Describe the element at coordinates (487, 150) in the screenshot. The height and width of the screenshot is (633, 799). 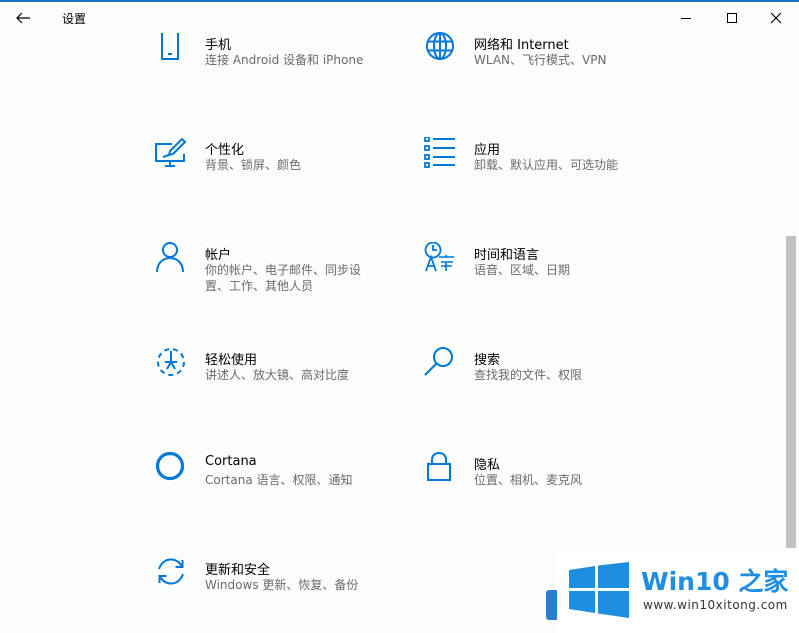
I see `category-name: 应用` at that location.